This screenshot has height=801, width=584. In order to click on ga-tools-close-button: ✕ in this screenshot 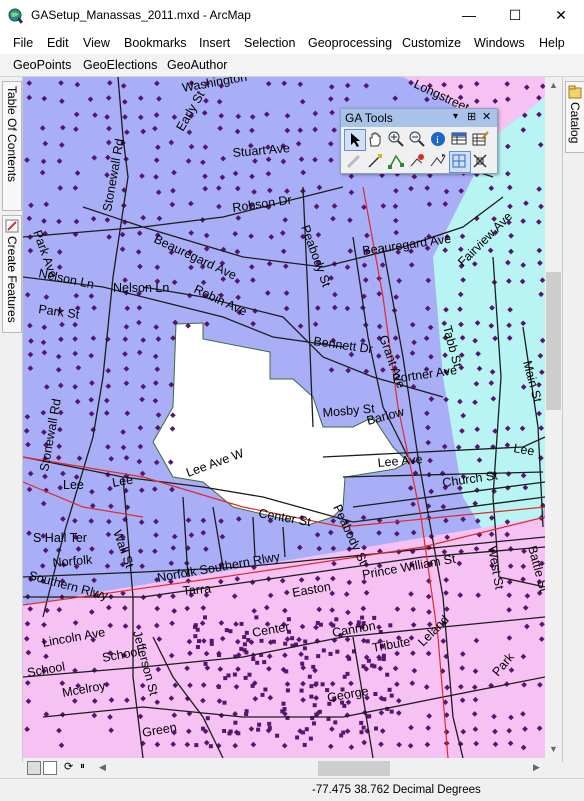, I will do `click(486, 116)`.